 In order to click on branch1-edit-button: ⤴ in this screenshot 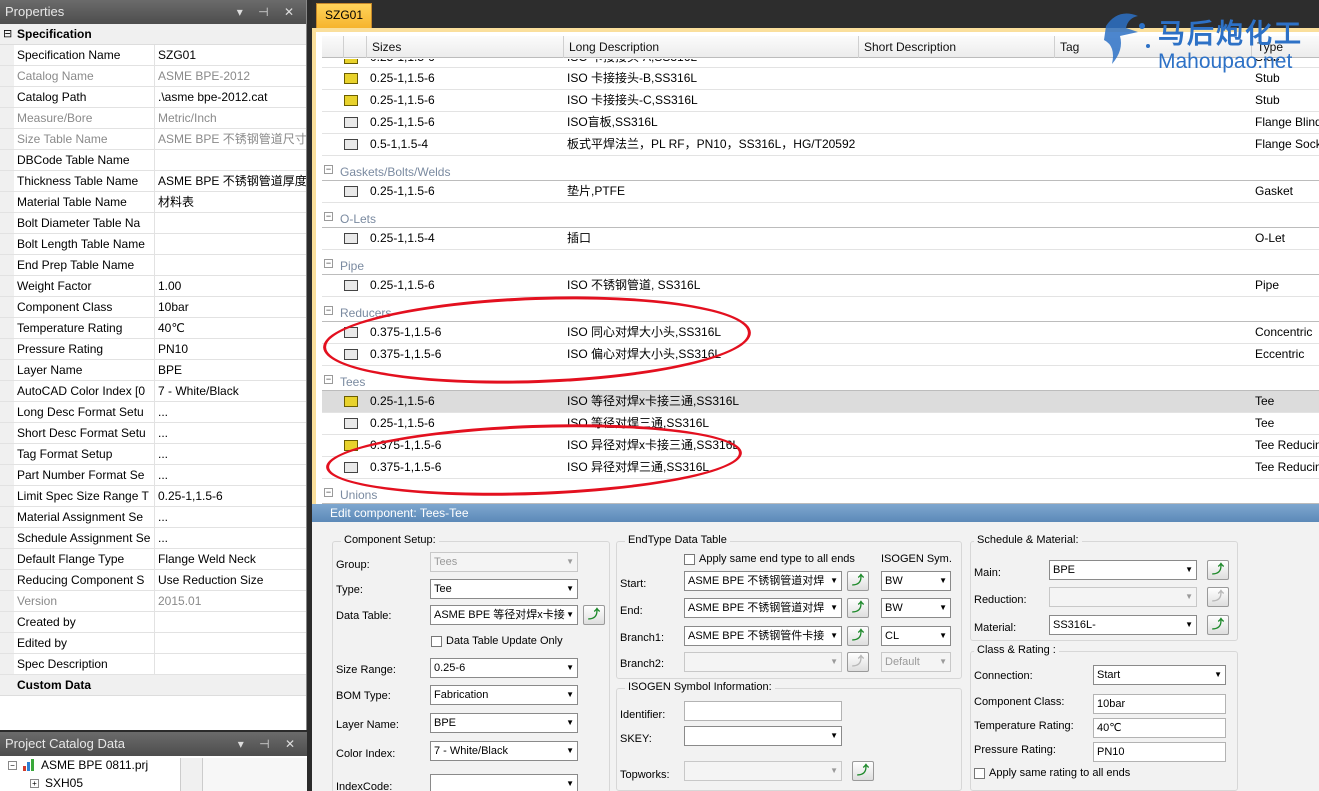, I will do `click(858, 636)`.